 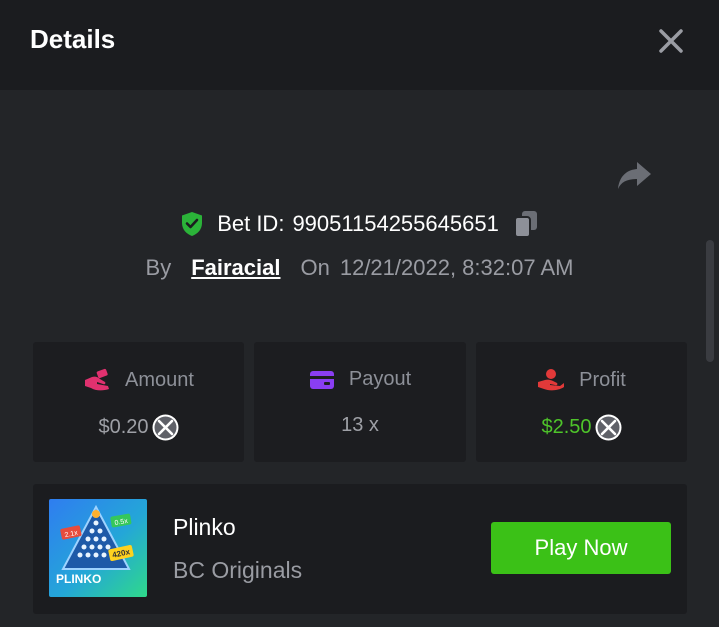 What do you see at coordinates (315, 267) in the screenshot?
I see `on-label: On` at bounding box center [315, 267].